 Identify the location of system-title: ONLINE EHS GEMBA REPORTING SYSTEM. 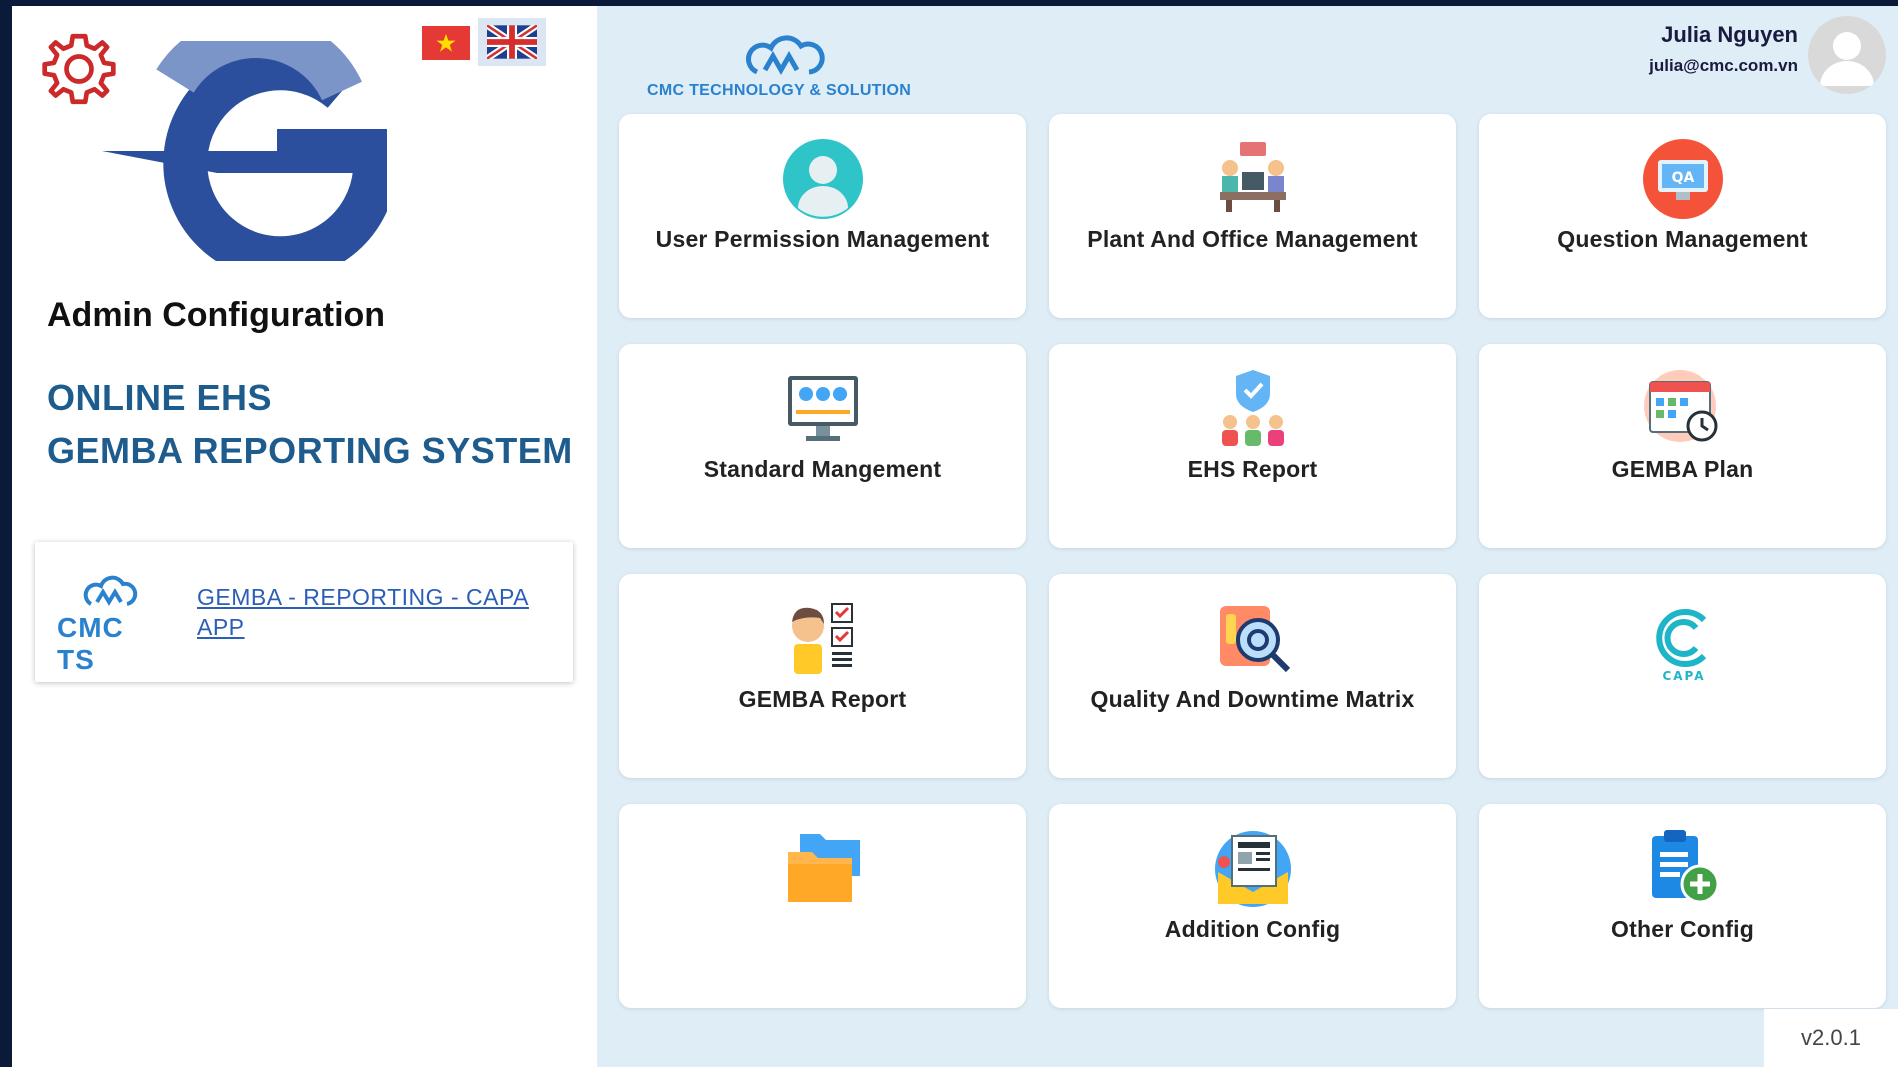
(310, 424).